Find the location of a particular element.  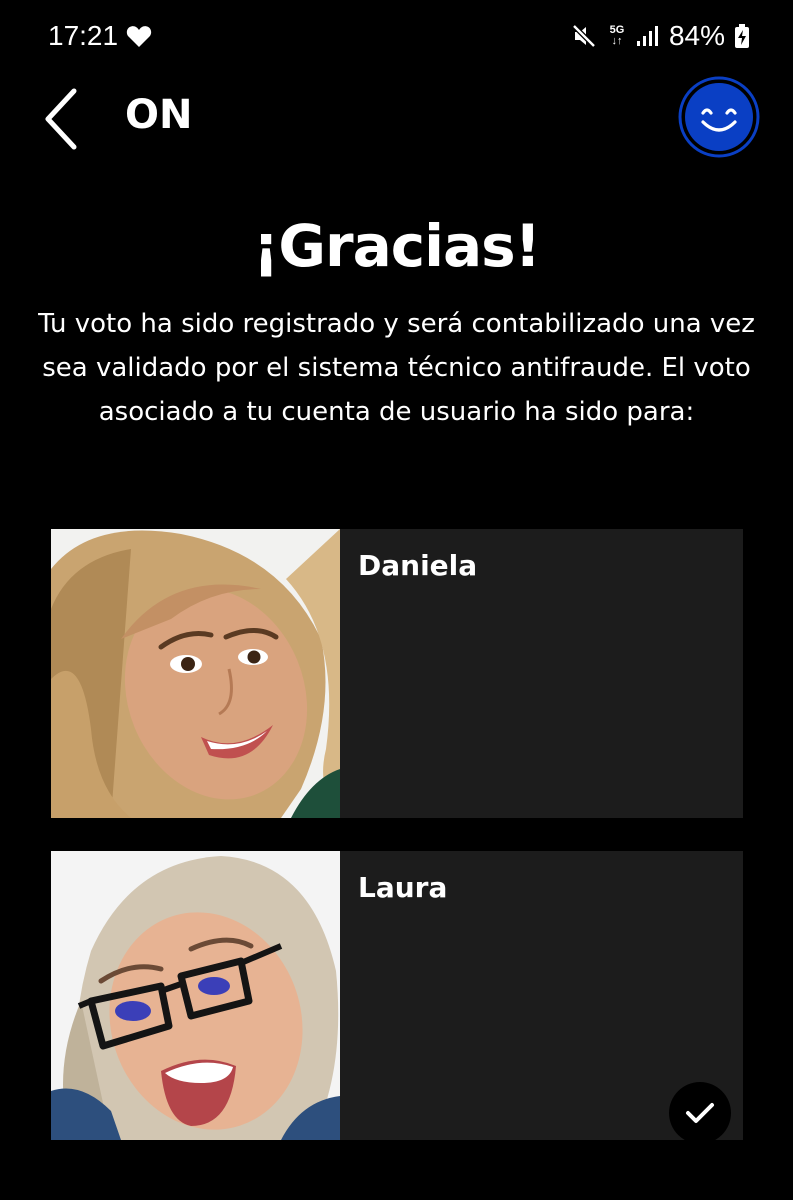

thank-you-heading: ¡Gracias! is located at coordinates (396, 246).